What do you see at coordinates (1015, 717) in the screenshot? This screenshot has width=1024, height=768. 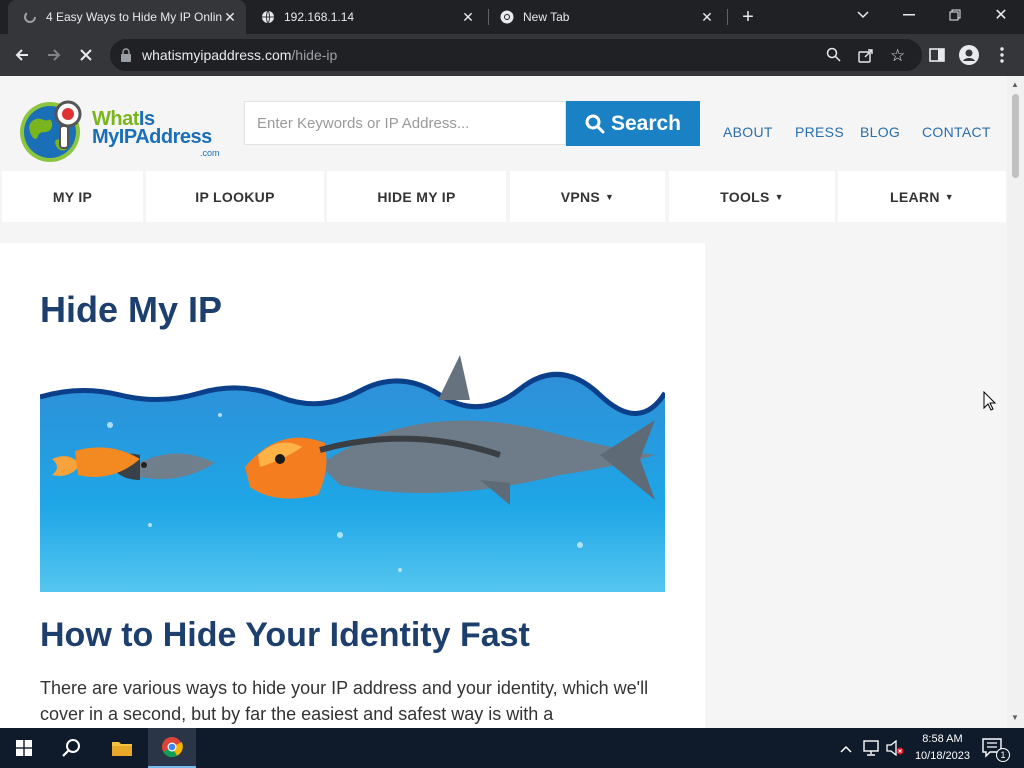 I see `scroll-down-arrow-icon: ▼` at bounding box center [1015, 717].